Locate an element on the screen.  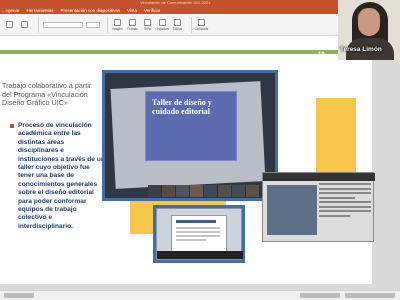
font-family-select is located at coordinates (63, 24).